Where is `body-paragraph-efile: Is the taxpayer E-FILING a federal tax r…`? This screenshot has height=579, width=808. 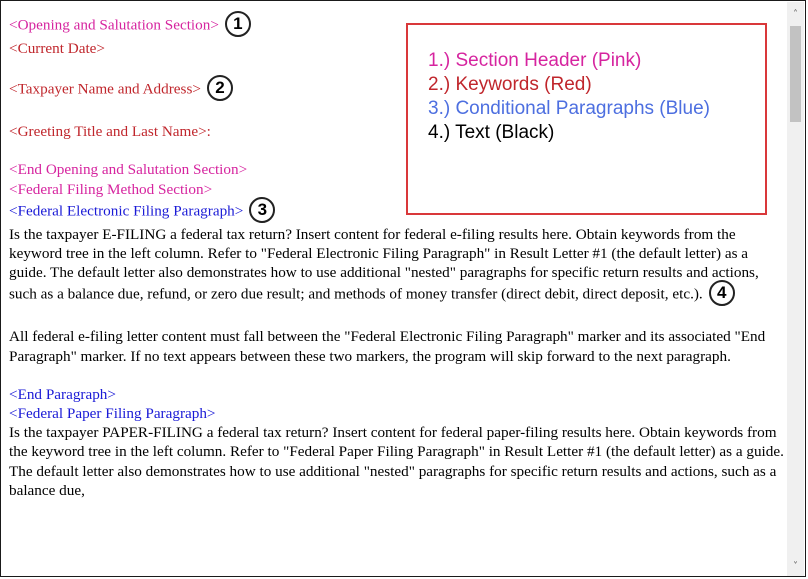 body-paragraph-efile: Is the taxpayer E-FILING a federal tax r… is located at coordinates (399, 267).